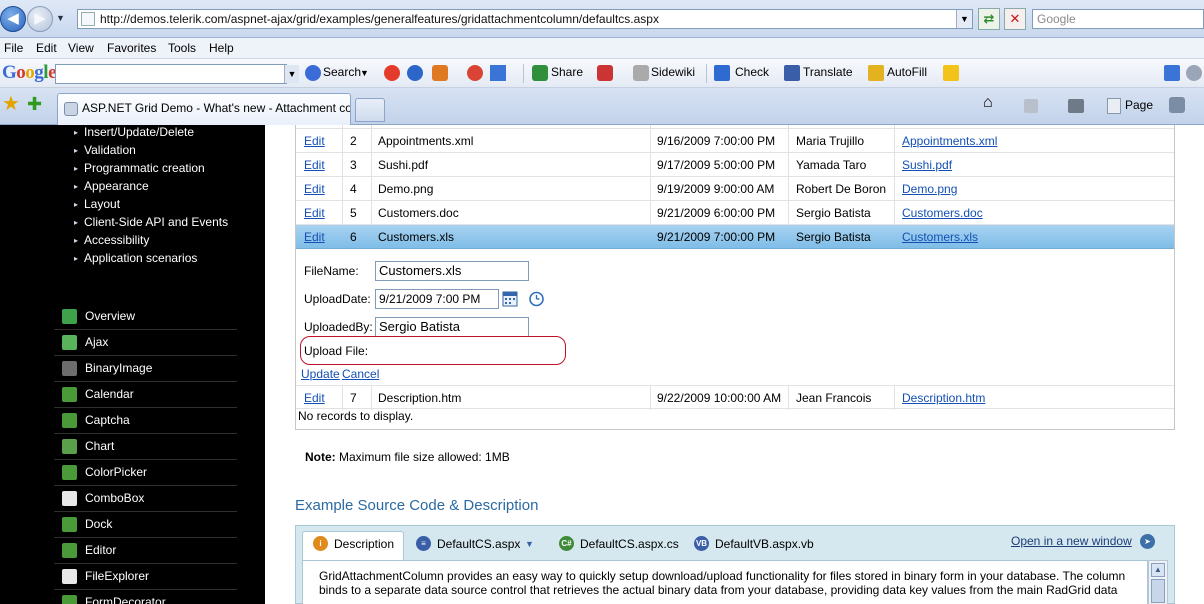 The image size is (1204, 604). I want to click on tab-description-label: Description, so click(364, 544).